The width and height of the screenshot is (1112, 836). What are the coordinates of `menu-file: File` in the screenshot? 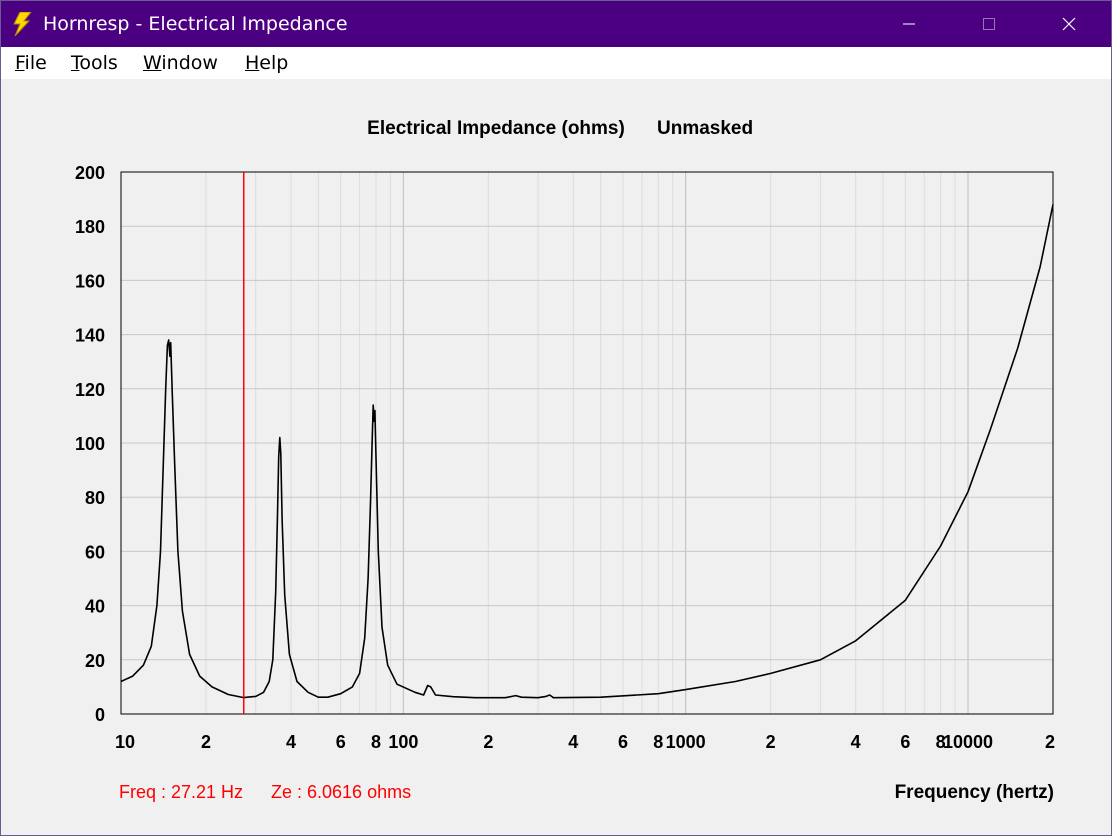 It's located at (31, 63).